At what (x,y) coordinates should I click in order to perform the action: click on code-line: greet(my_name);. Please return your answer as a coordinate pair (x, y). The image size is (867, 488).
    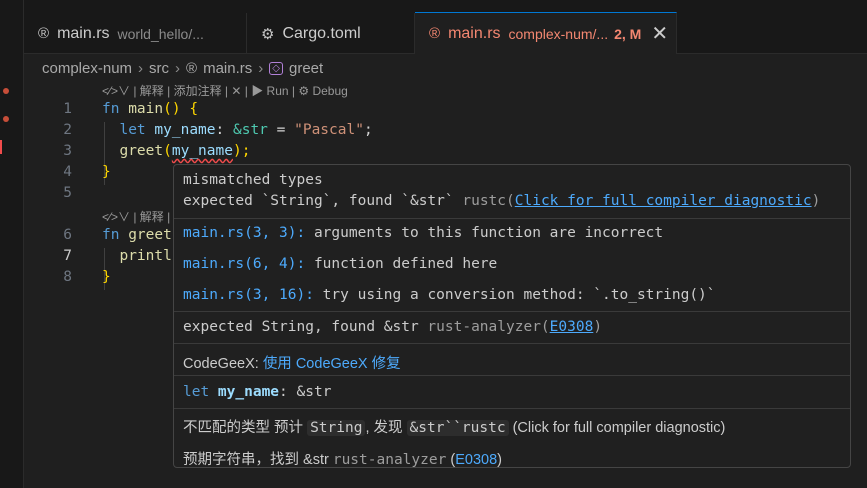
    Looking at the image, I should click on (185, 151).